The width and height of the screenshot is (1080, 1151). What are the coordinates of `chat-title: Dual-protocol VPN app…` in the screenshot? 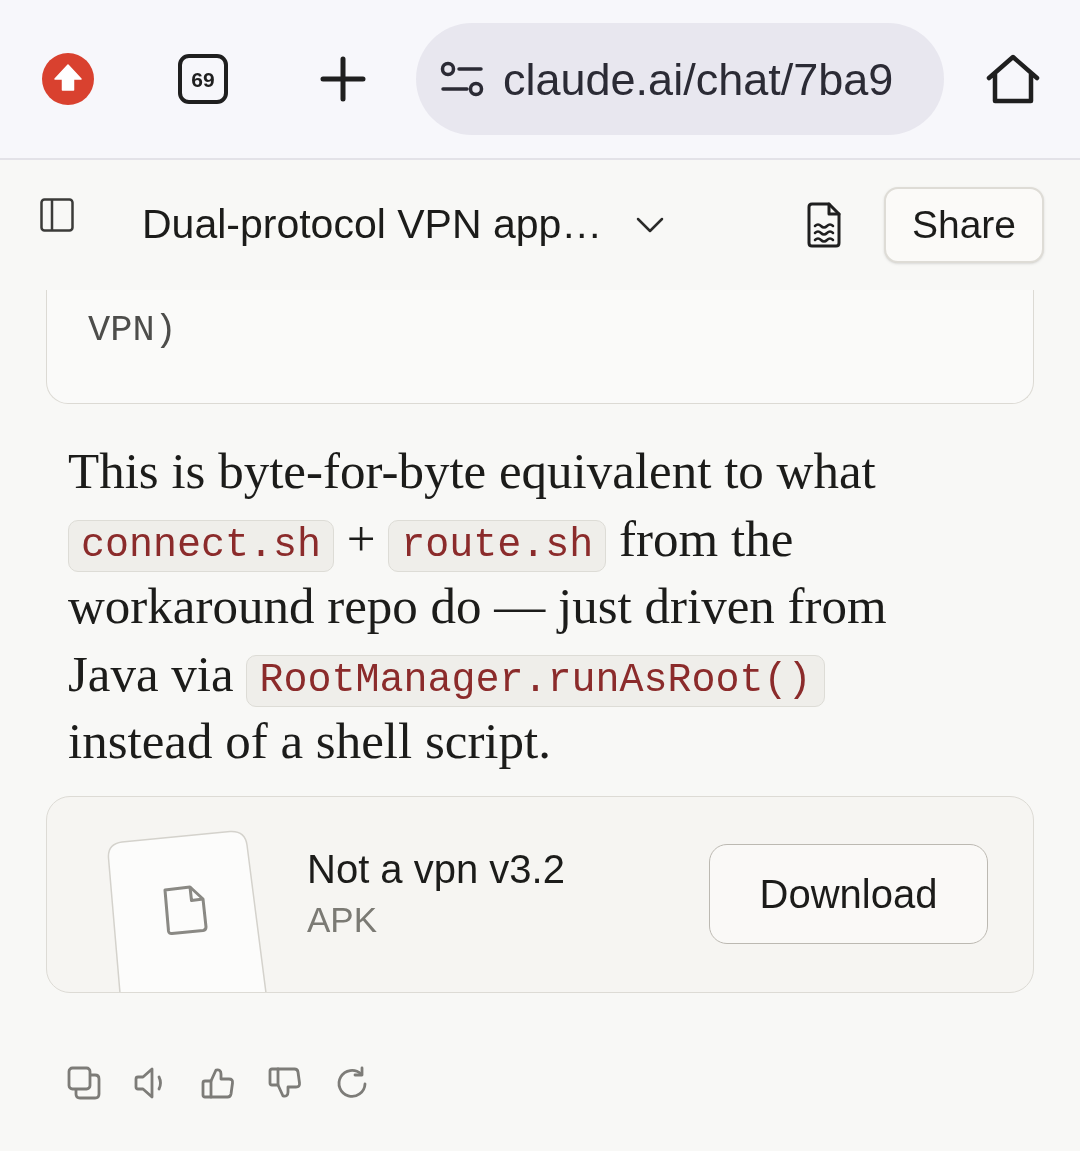 It's located at (372, 225).